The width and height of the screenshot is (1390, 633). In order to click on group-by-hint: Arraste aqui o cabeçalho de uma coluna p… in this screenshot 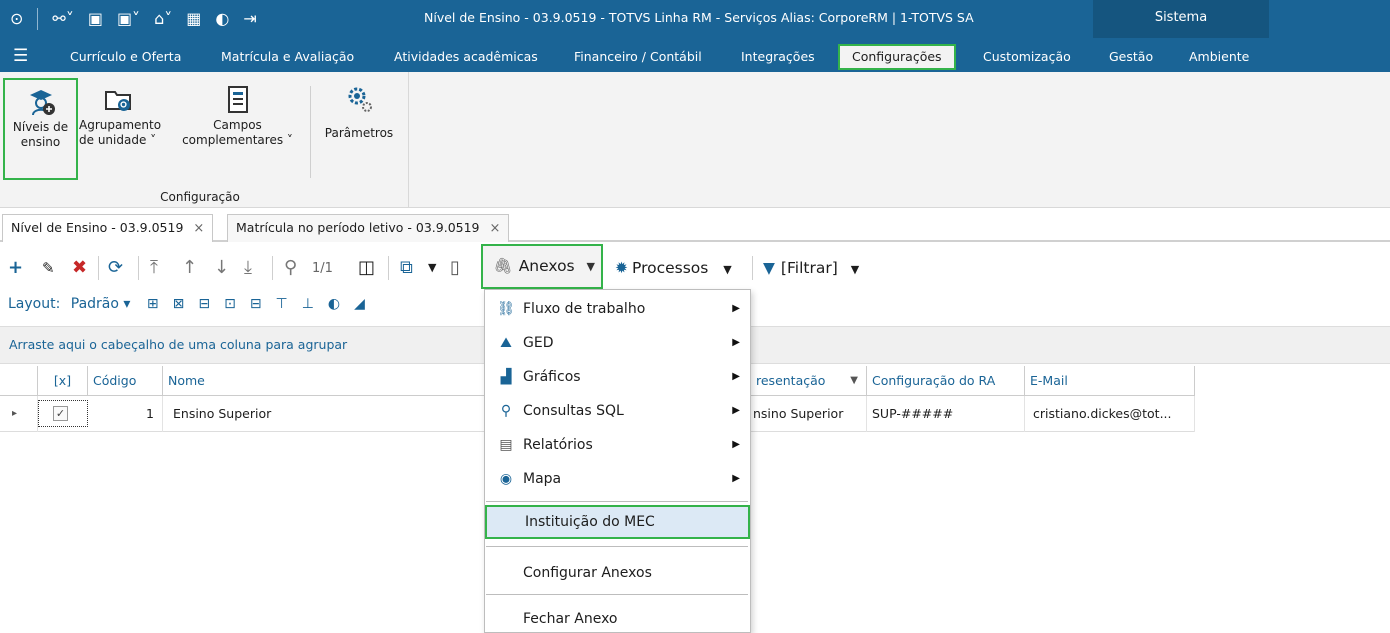, I will do `click(178, 344)`.